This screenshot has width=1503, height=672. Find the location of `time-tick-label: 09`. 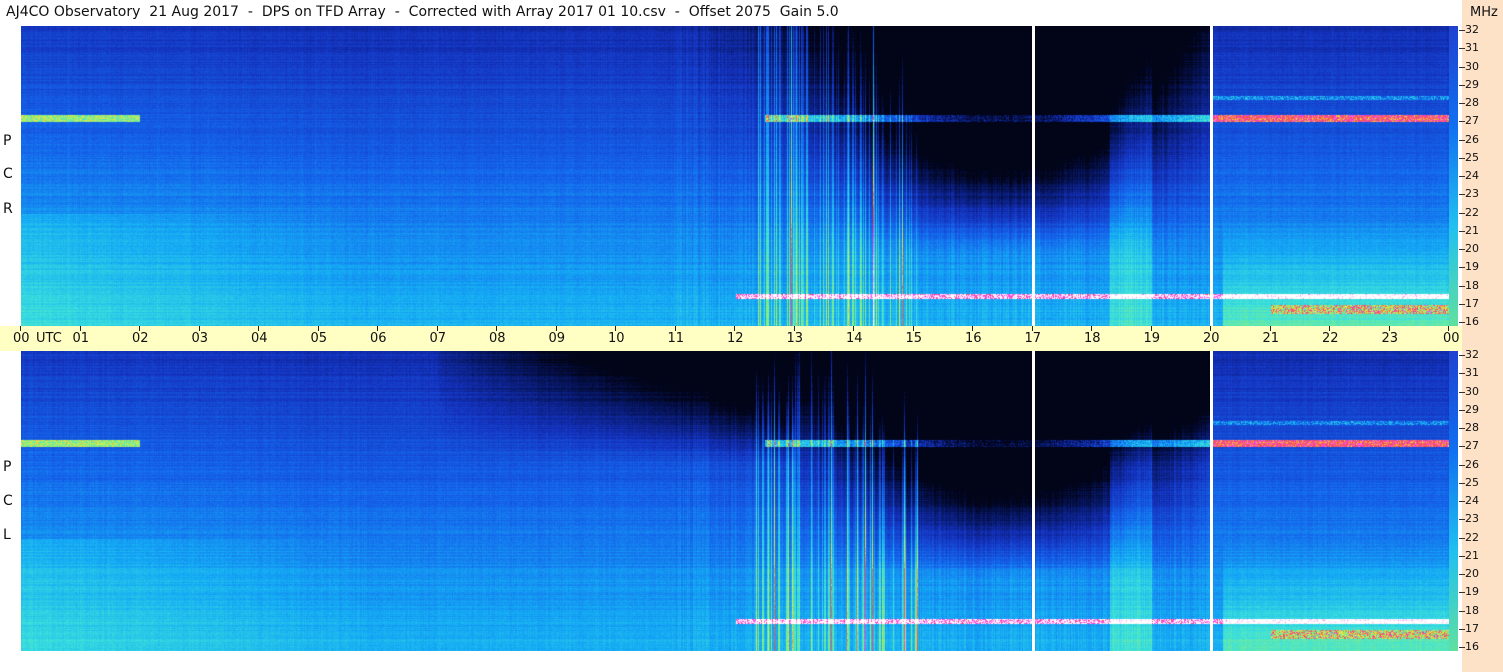

time-tick-label: 09 is located at coordinates (557, 338).